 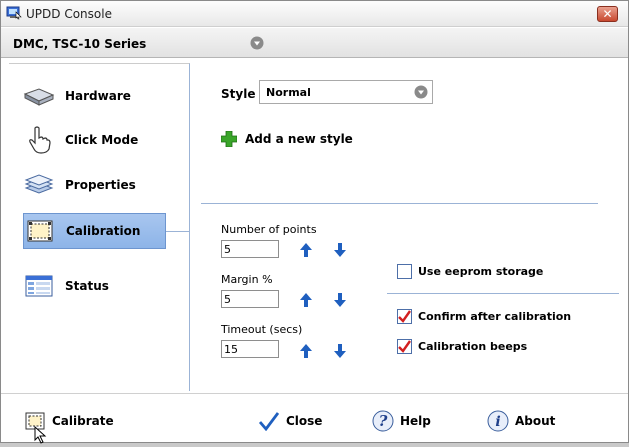 I want to click on checkbox-unchecked-icon, so click(x=404, y=271).